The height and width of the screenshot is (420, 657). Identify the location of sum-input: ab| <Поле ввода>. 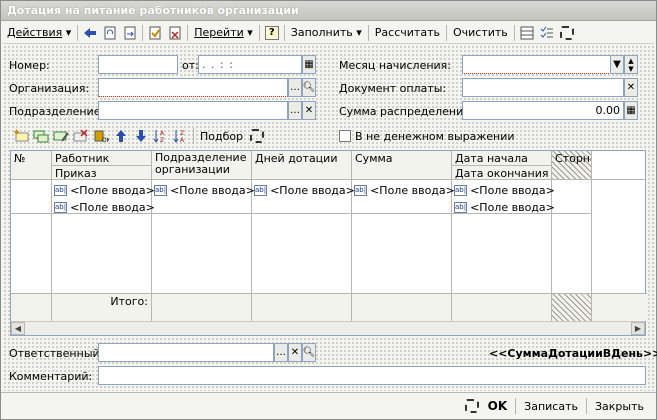
(404, 190).